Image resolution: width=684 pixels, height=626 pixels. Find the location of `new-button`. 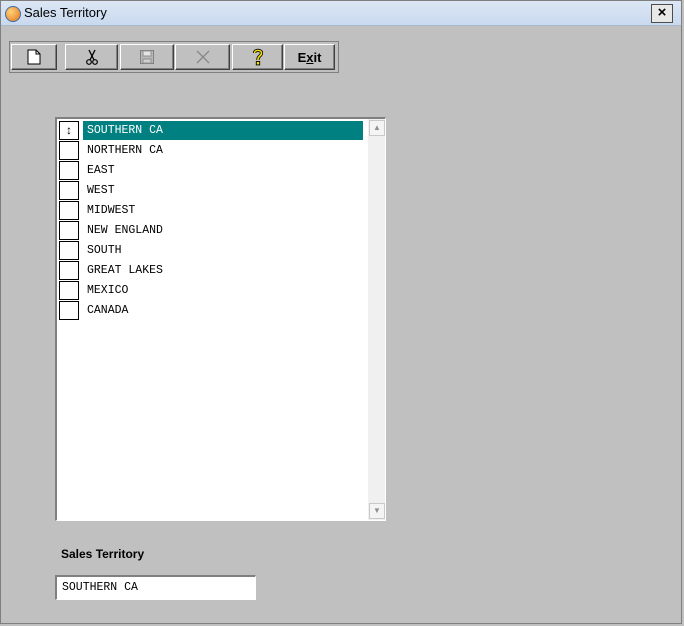

new-button is located at coordinates (34, 57).